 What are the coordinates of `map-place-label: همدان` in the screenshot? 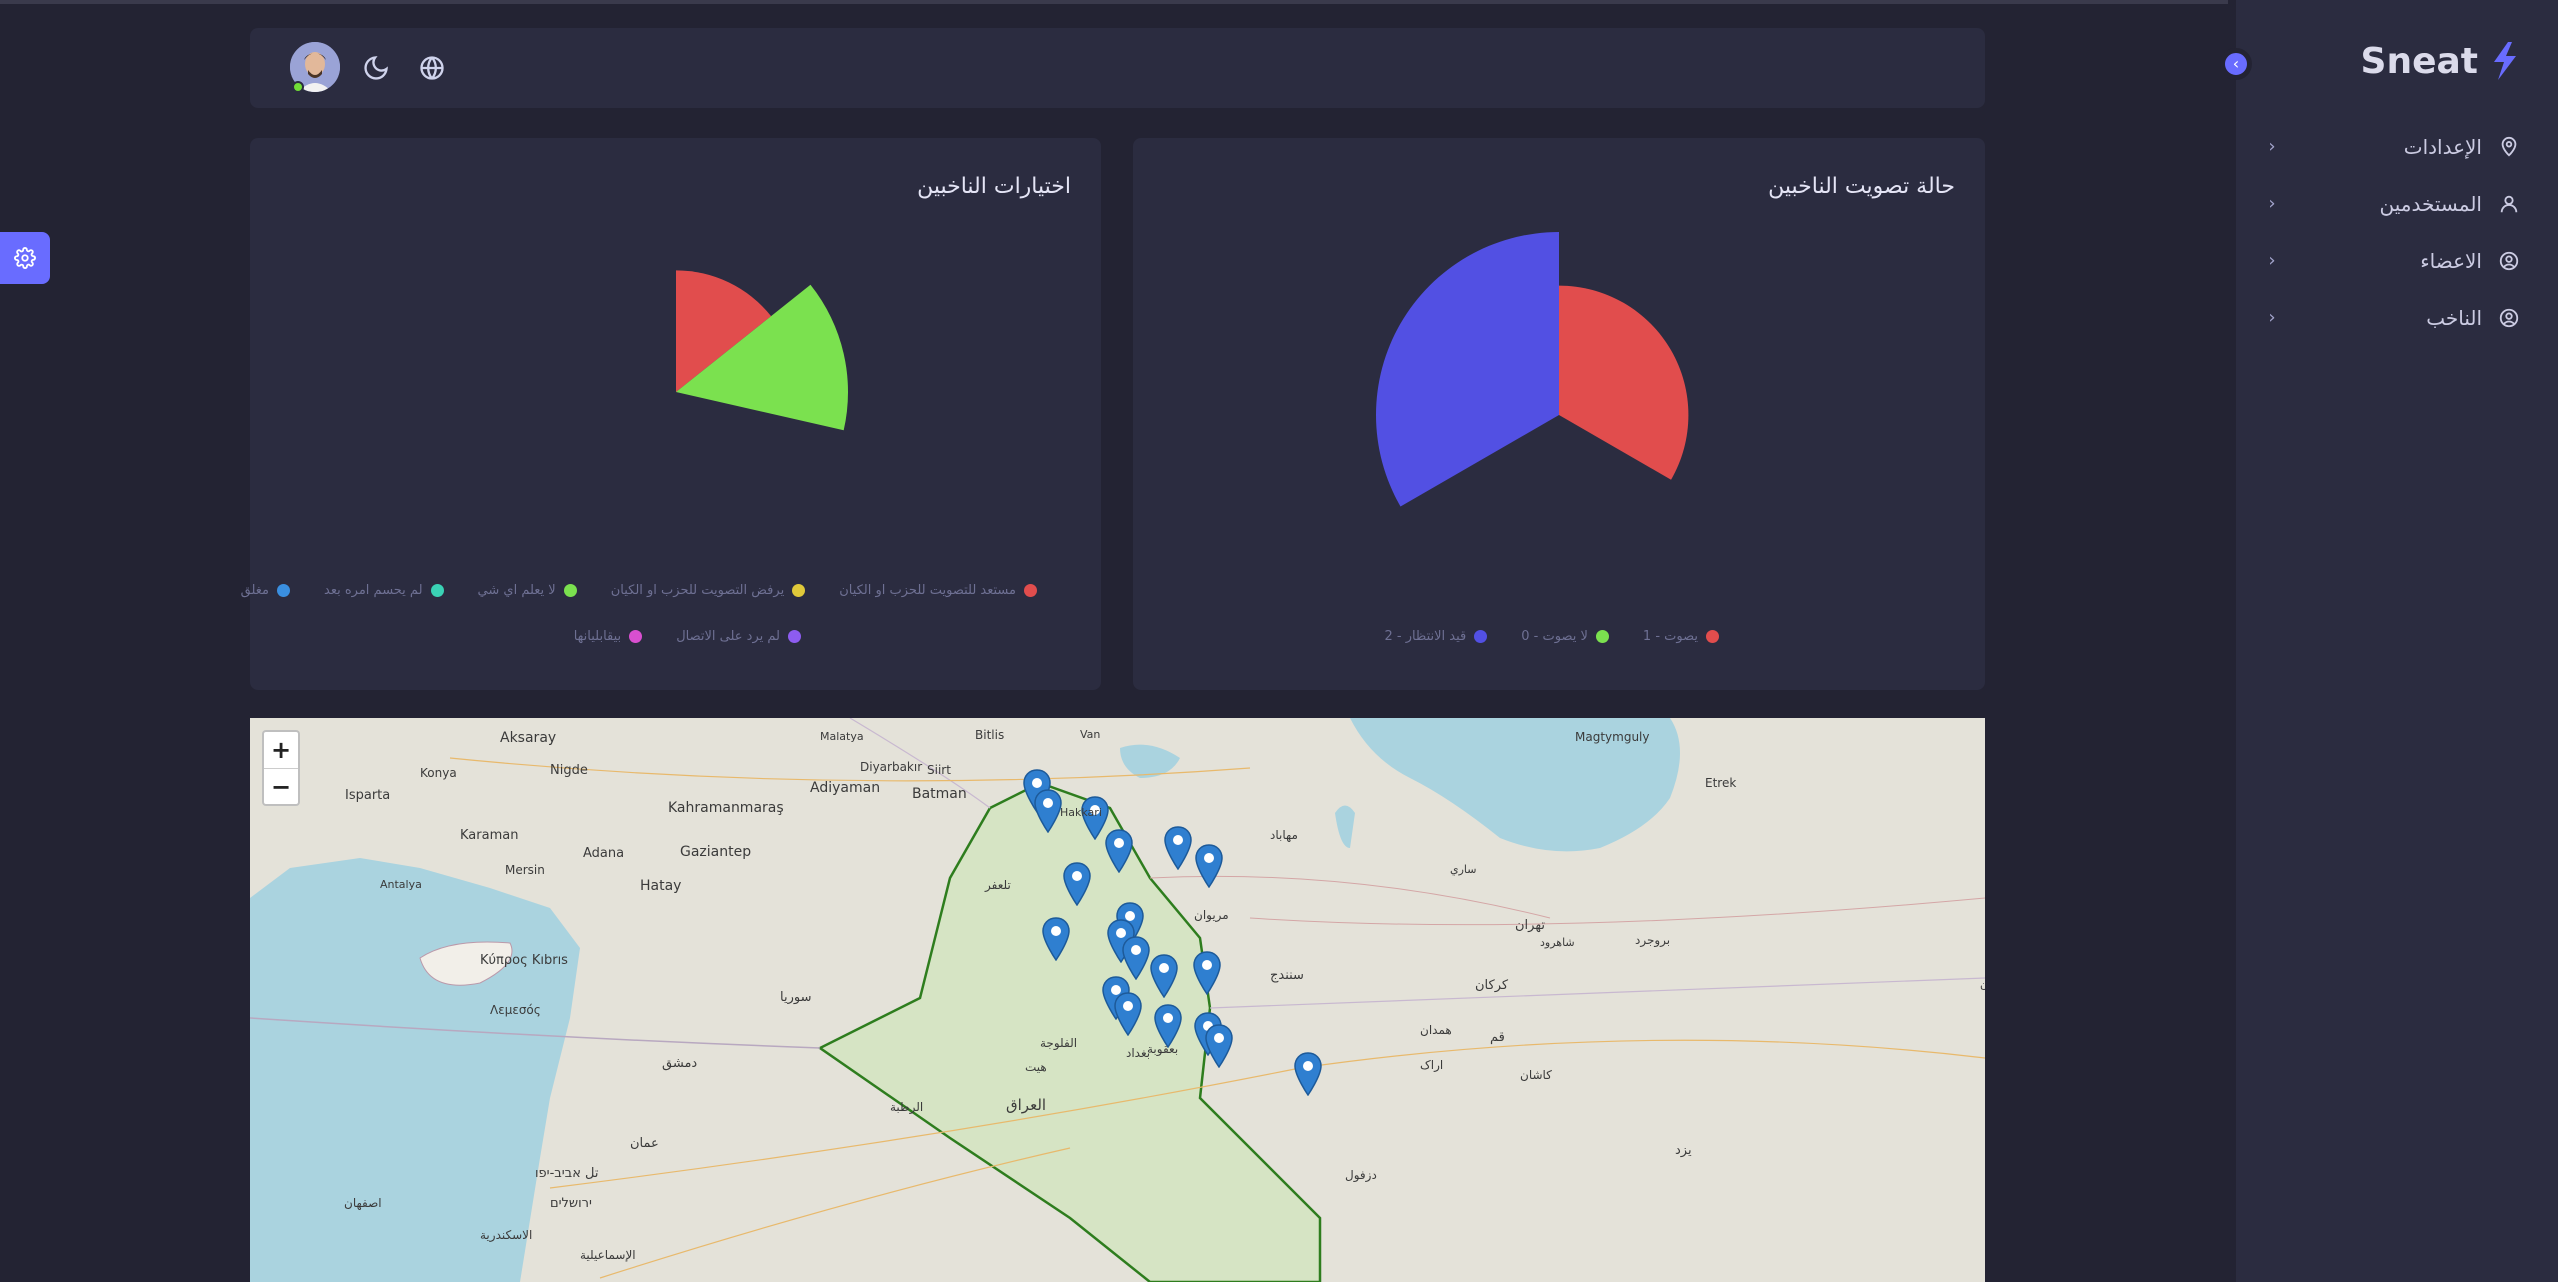 It's located at (1436, 1030).